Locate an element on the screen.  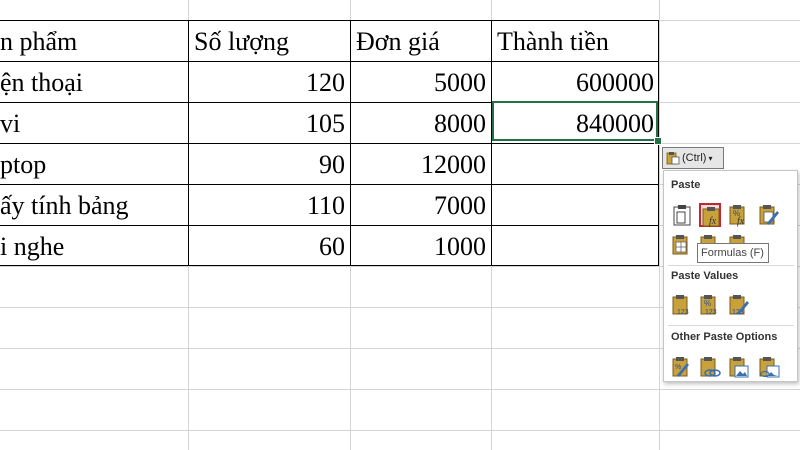
formatting-button: % is located at coordinates (682, 367).